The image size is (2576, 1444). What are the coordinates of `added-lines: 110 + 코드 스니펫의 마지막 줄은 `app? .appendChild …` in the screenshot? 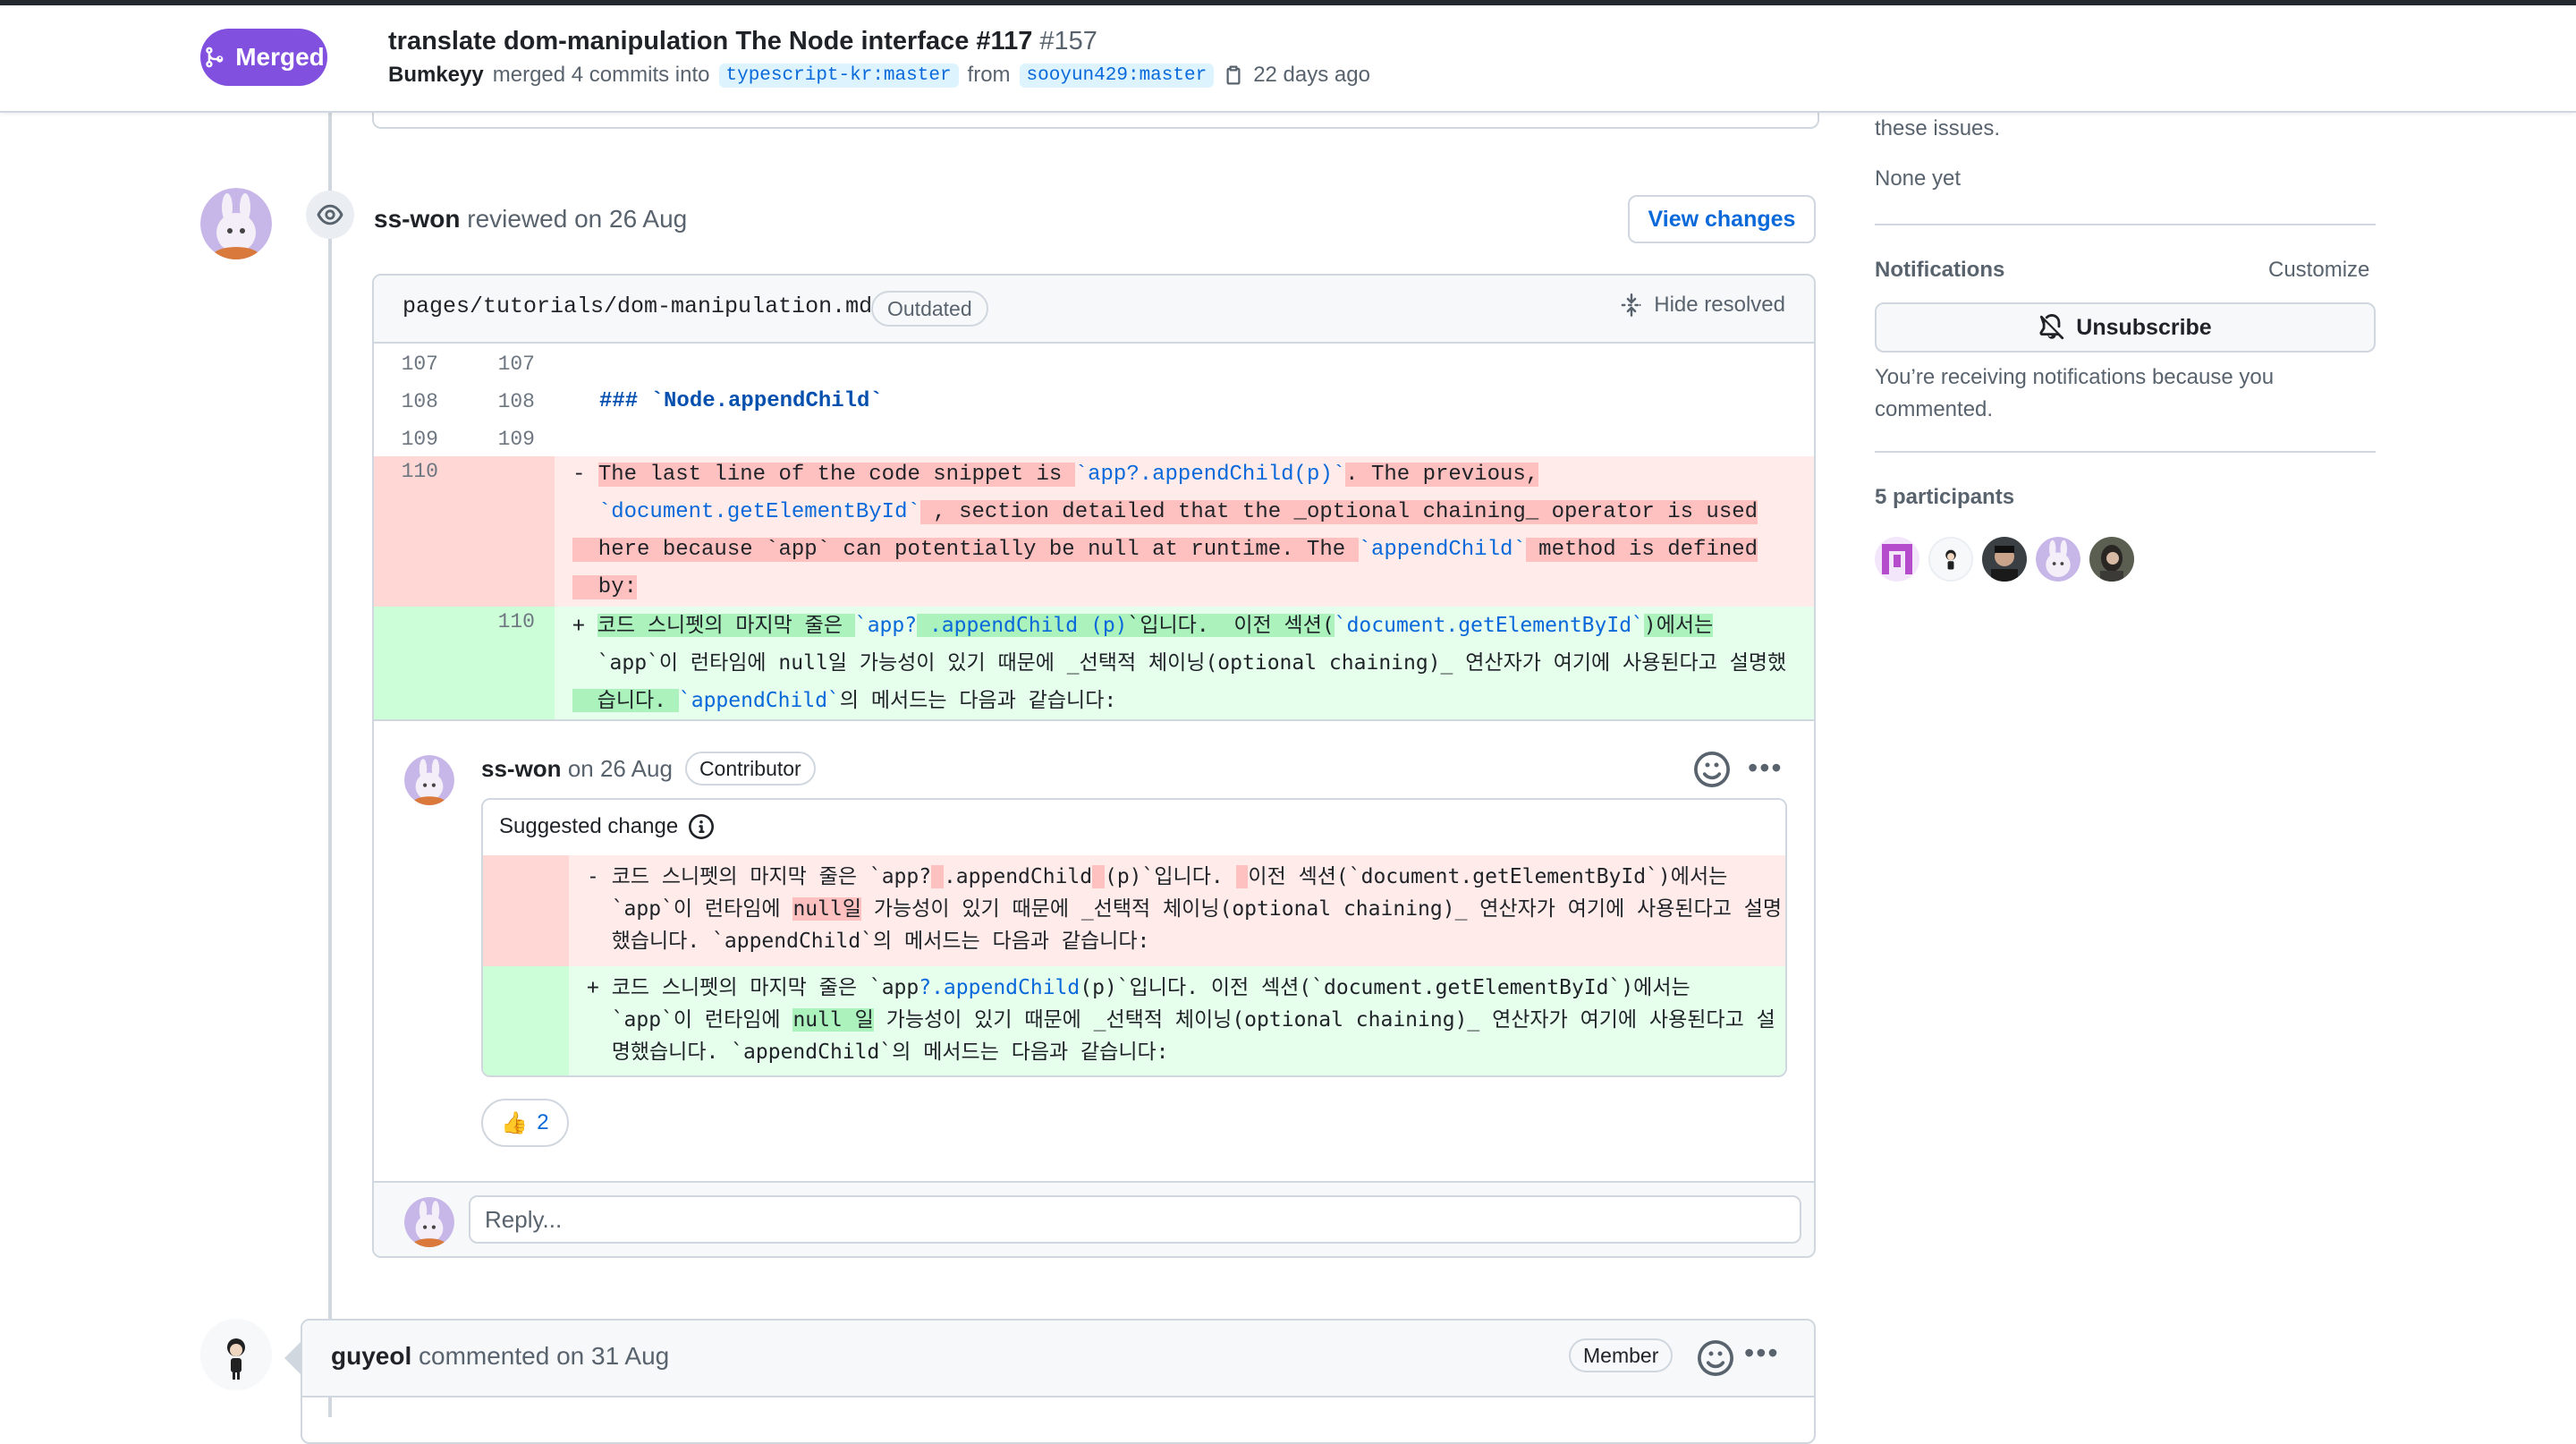 It's located at (1094, 664).